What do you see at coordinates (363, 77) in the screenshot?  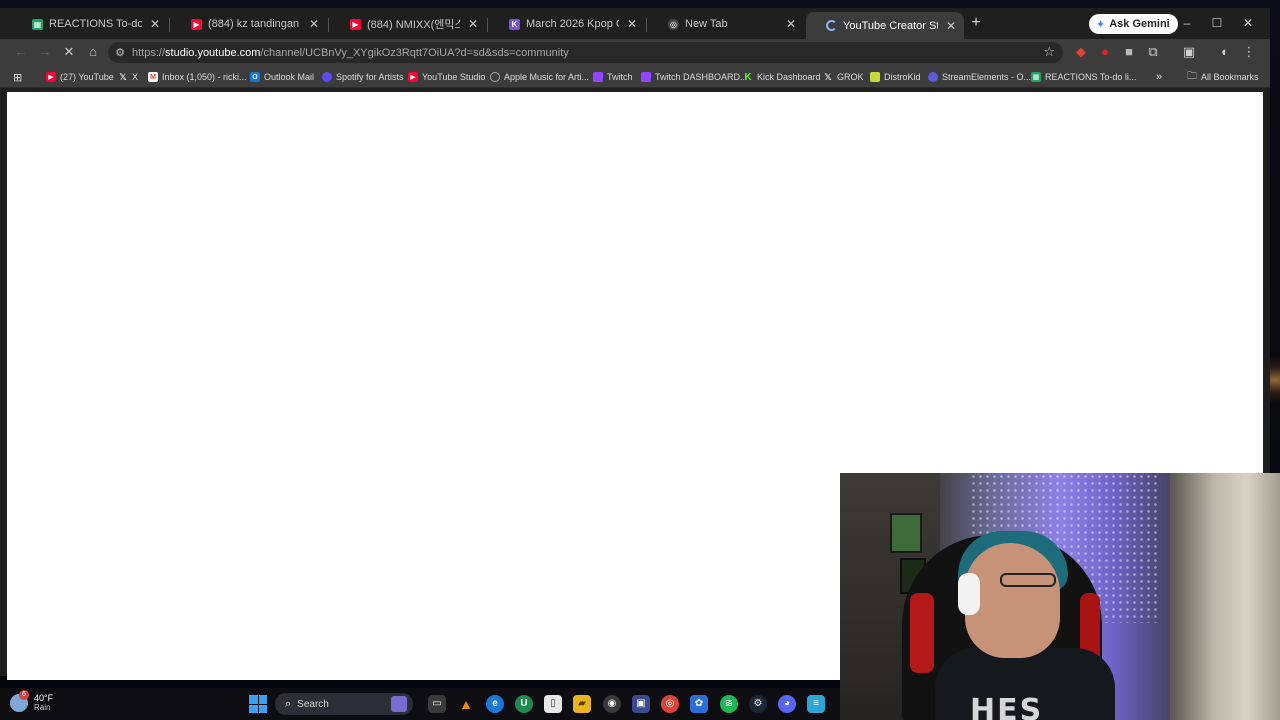 I see `bookmark-spotify-artists: Spotify for Artists` at bounding box center [363, 77].